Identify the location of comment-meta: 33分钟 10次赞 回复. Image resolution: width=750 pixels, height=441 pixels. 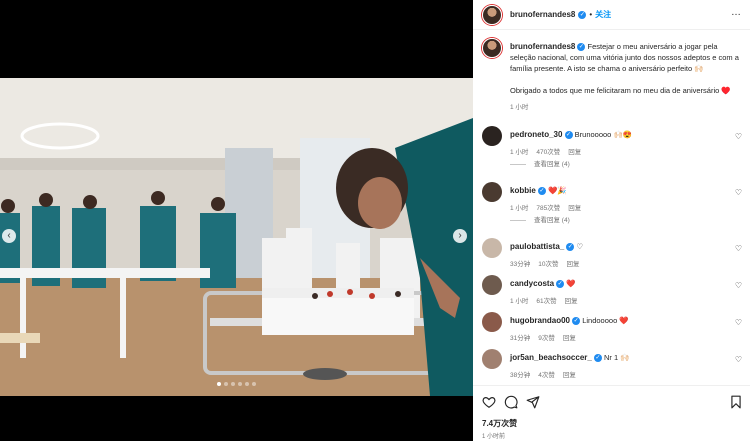
(548, 263).